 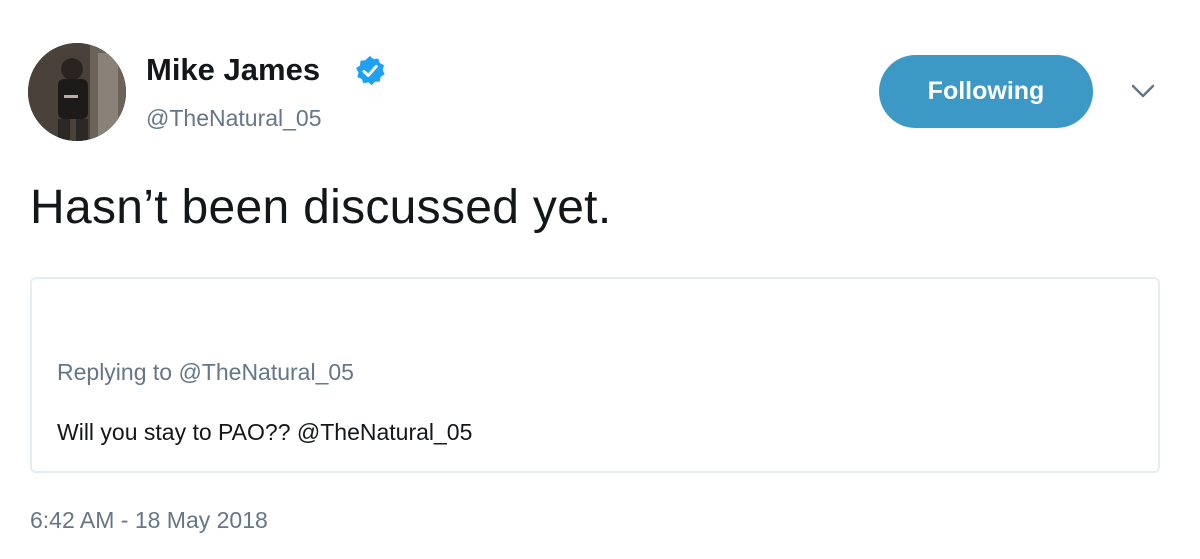 What do you see at coordinates (265, 432) in the screenshot?
I see `quoted-tweet-text: Will you stay to PAO?? @TheNatural_05` at bounding box center [265, 432].